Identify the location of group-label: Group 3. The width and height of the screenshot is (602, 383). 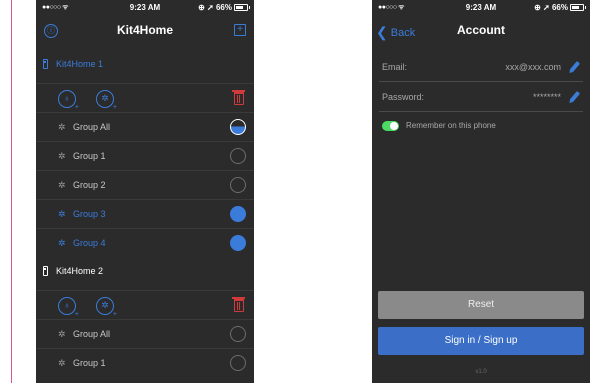
(89, 214).